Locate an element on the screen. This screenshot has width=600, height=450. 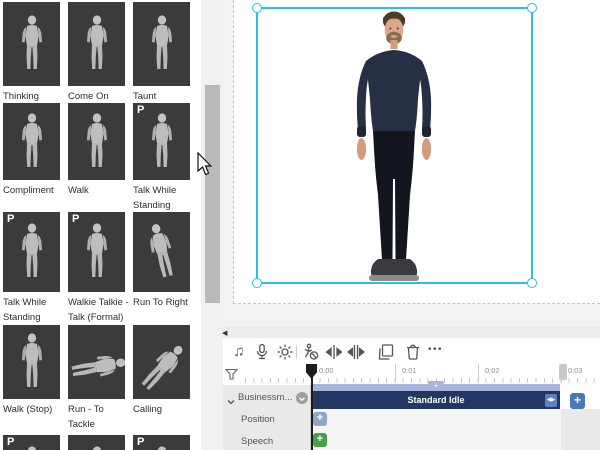
animation-card-come-on: Come On is located at coordinates (96, 53).